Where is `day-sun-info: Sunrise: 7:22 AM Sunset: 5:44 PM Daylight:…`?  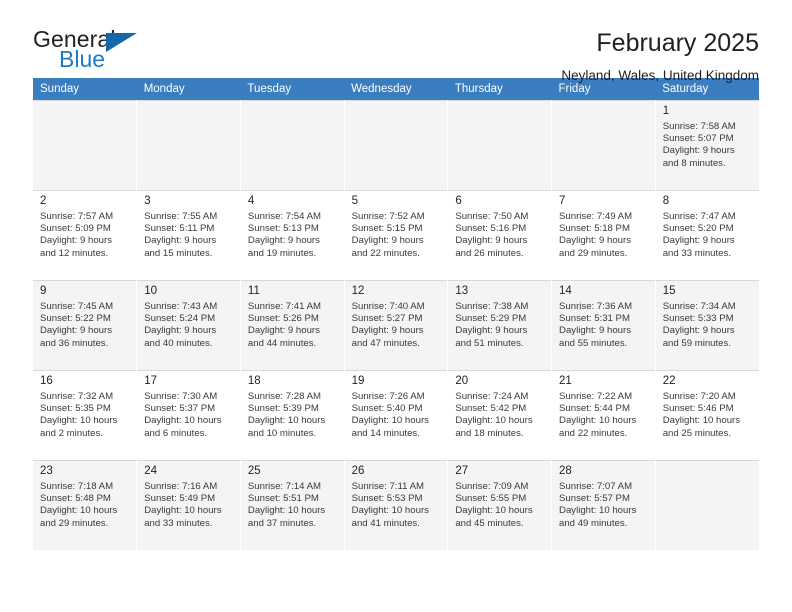
day-sun-info: Sunrise: 7:22 AM Sunset: 5:44 PM Daylight:… is located at coordinates (604, 415).